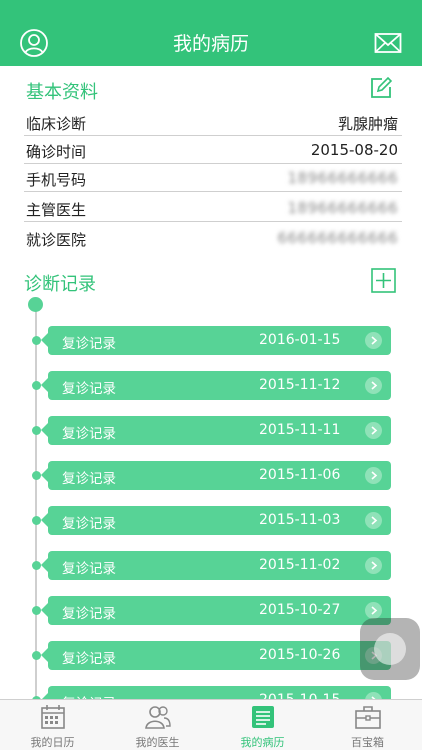  I want to click on floating-assist-button, so click(390, 649).